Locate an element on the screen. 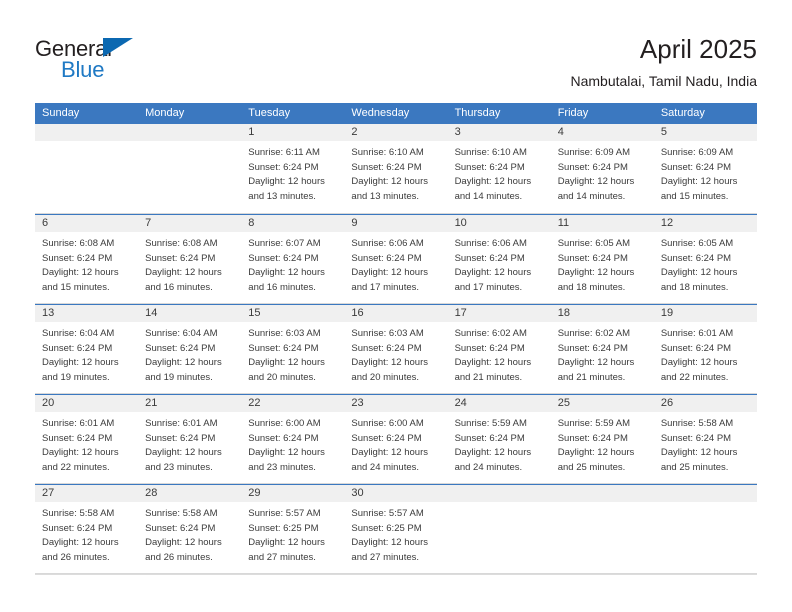 The width and height of the screenshot is (792, 612). weekday-header-wednesday: Wednesday is located at coordinates (380, 113).